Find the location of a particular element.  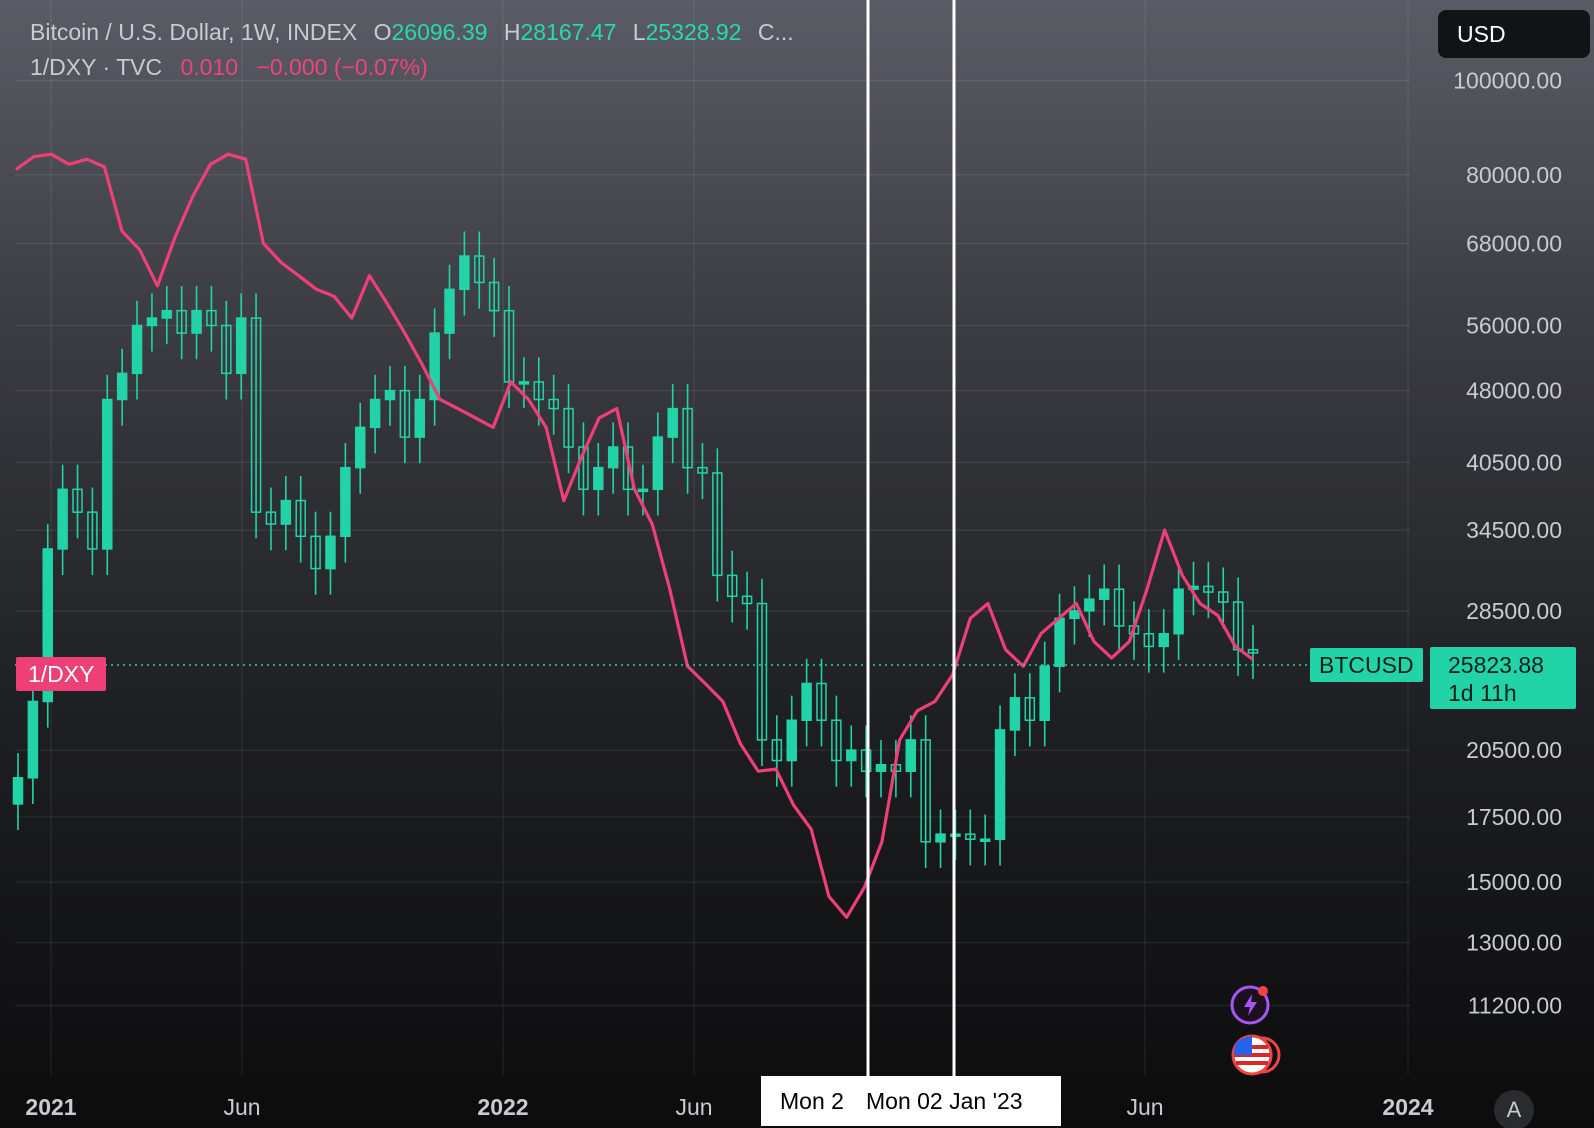

price-tick-label: 28500.00 is located at coordinates (1514, 611).